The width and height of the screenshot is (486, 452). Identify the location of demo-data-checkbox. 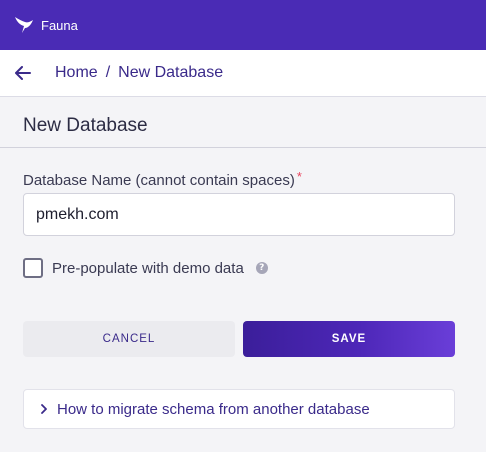
(33, 268).